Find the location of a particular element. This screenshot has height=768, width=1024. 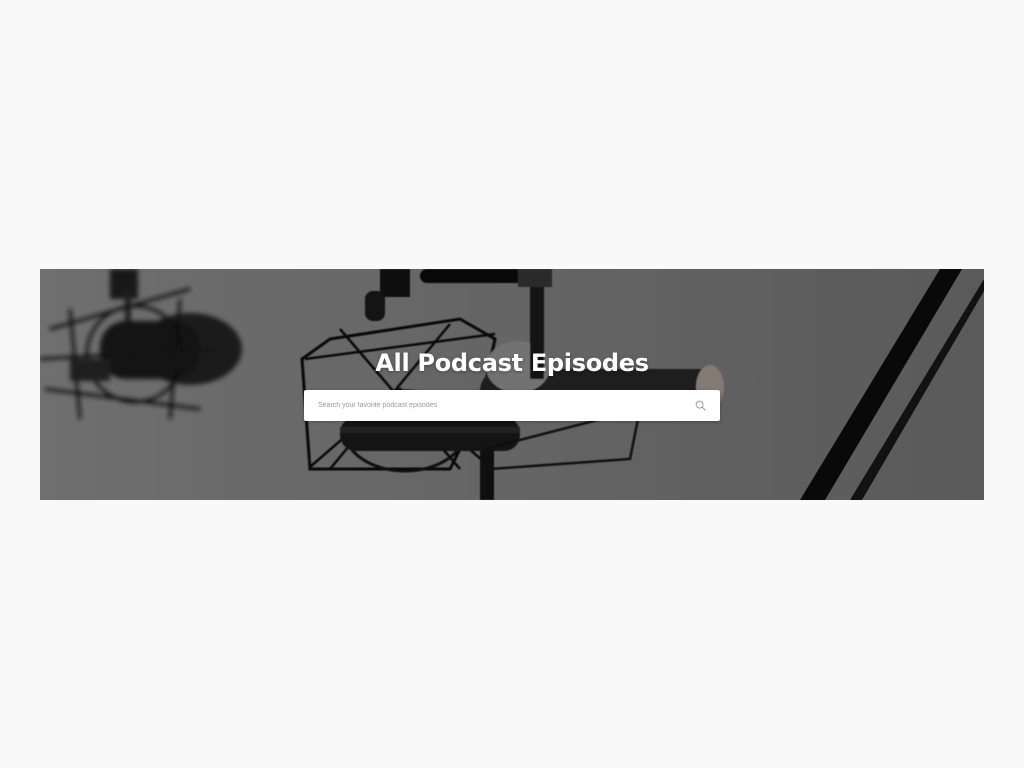

search-bar is located at coordinates (512, 405).